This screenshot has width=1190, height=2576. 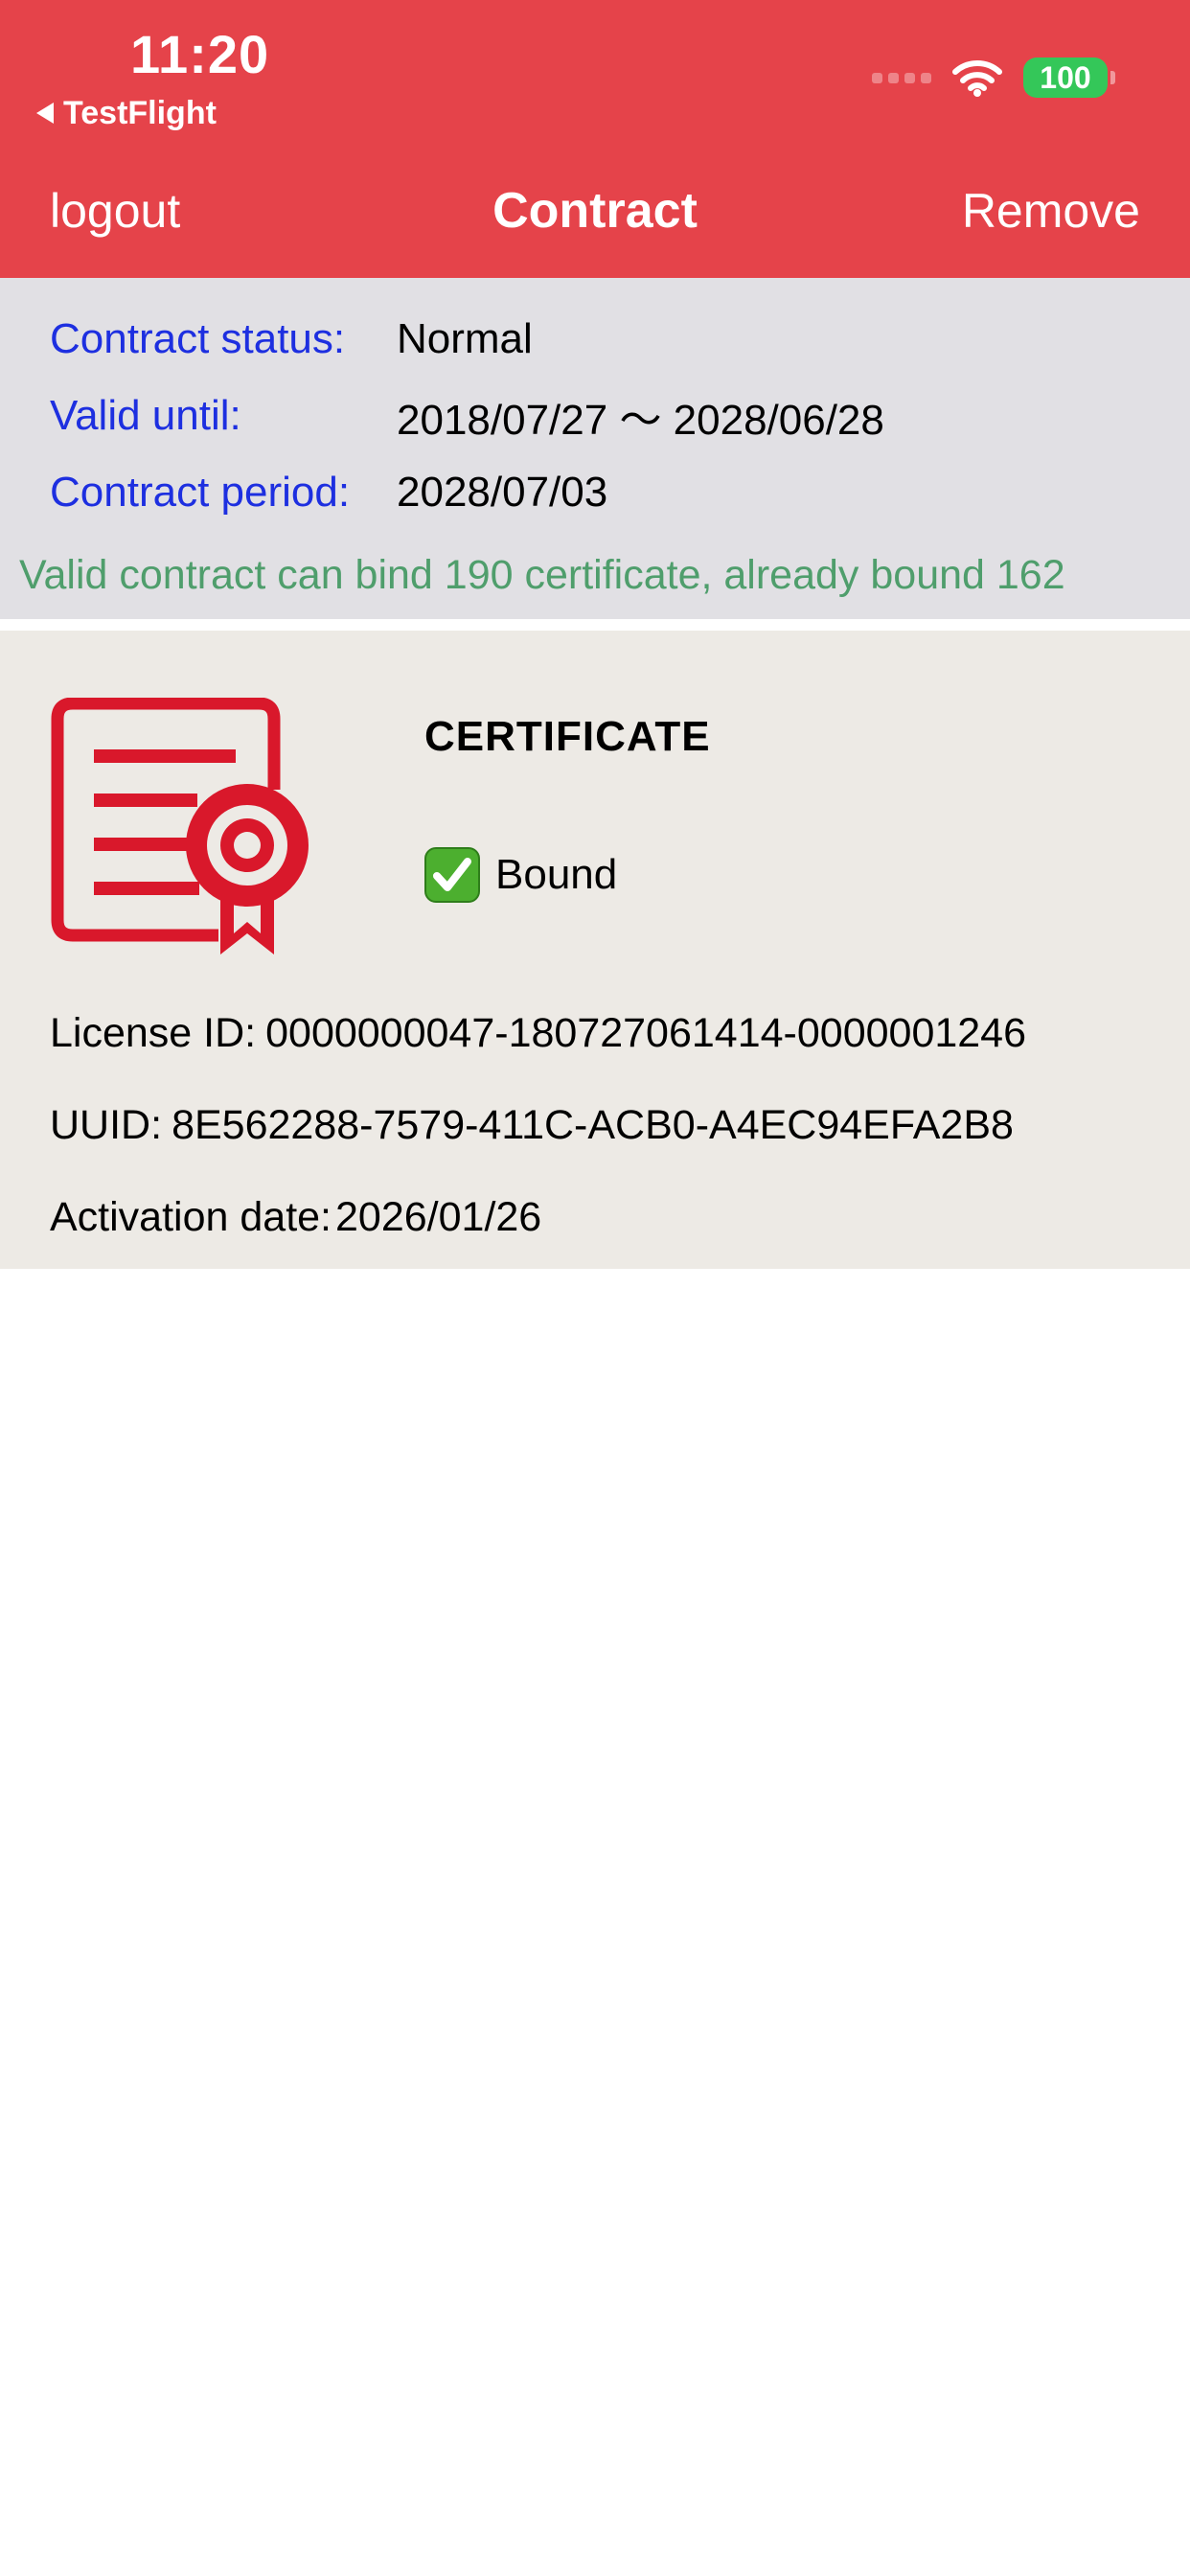 I want to click on bound-status: Bound, so click(x=521, y=875).